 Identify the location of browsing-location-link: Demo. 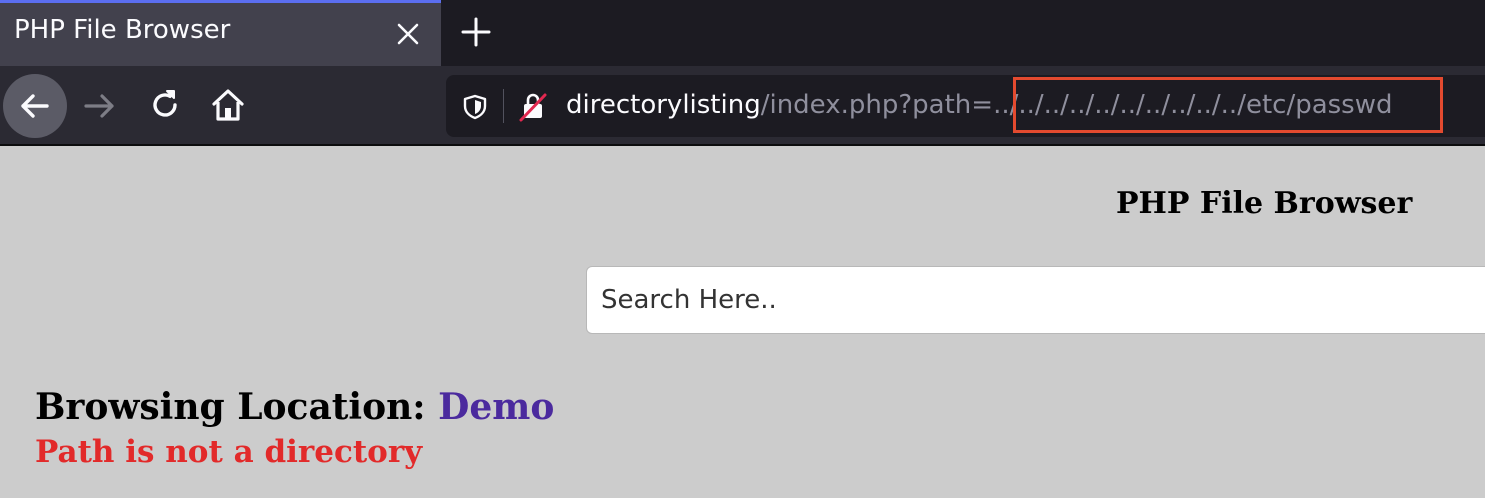
(496, 407).